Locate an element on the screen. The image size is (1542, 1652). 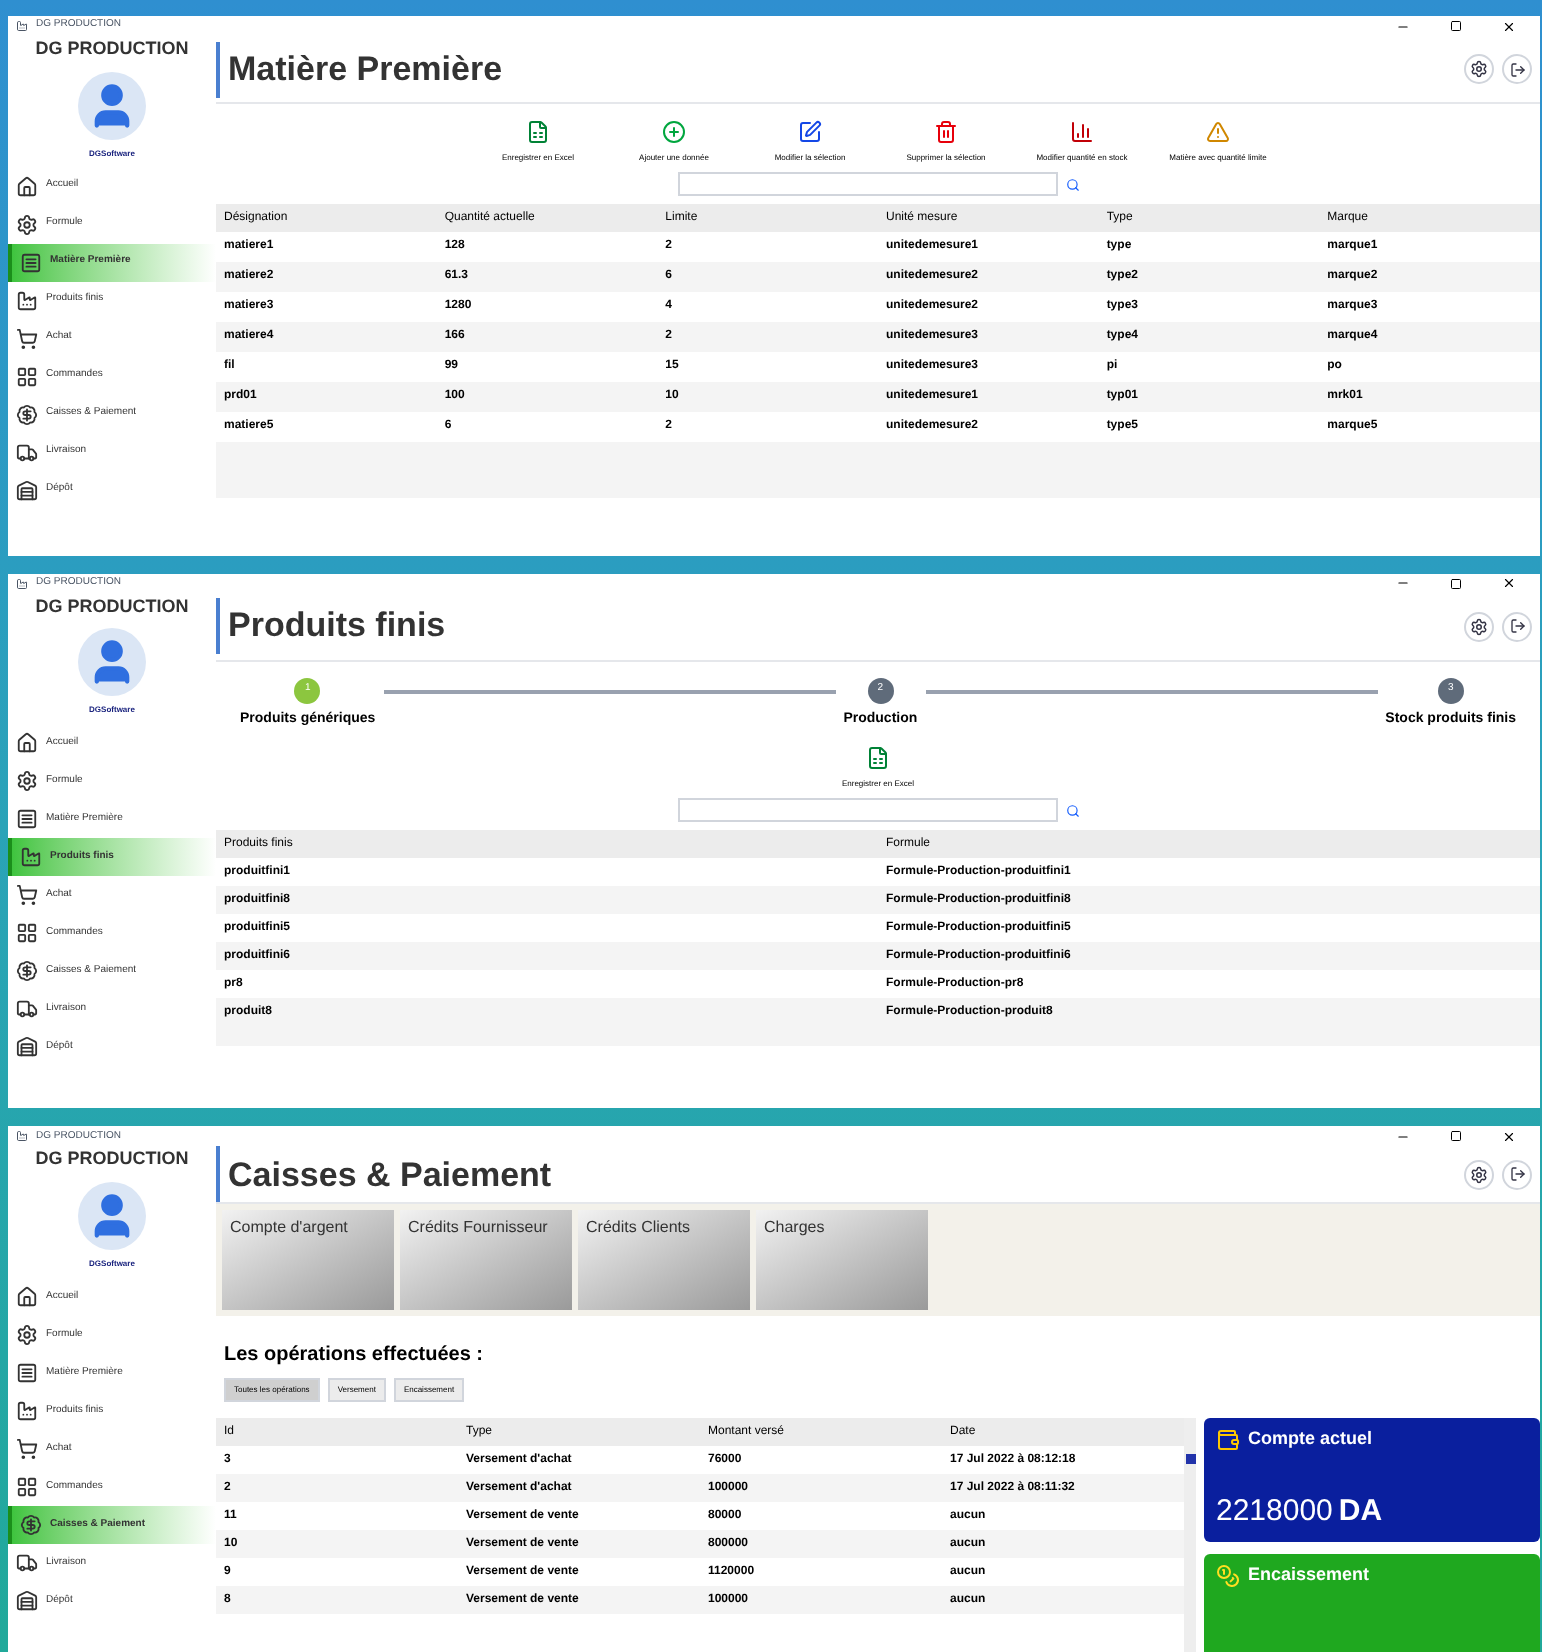
warning-icon is located at coordinates (1218, 132).